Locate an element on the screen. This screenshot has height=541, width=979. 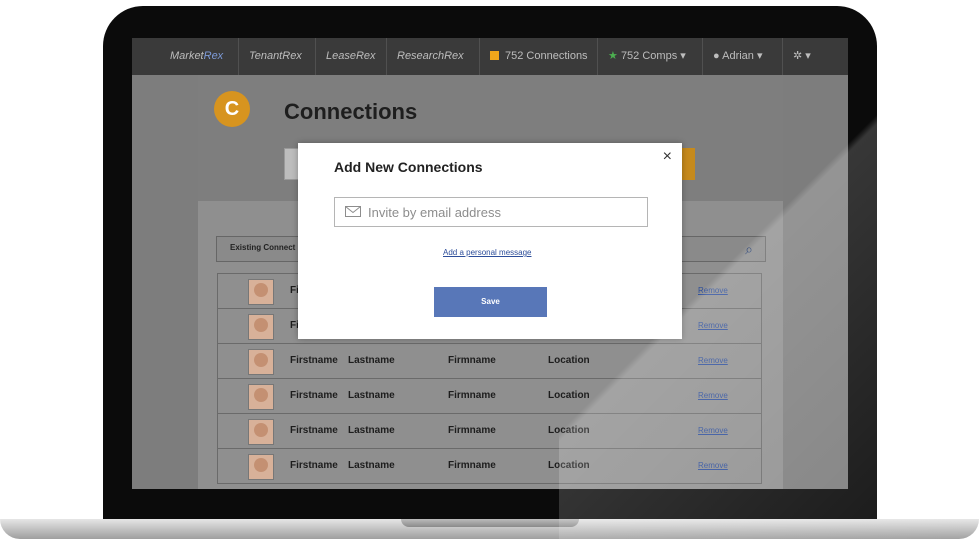
connections-count: 752 Connections is located at coordinates (546, 56).